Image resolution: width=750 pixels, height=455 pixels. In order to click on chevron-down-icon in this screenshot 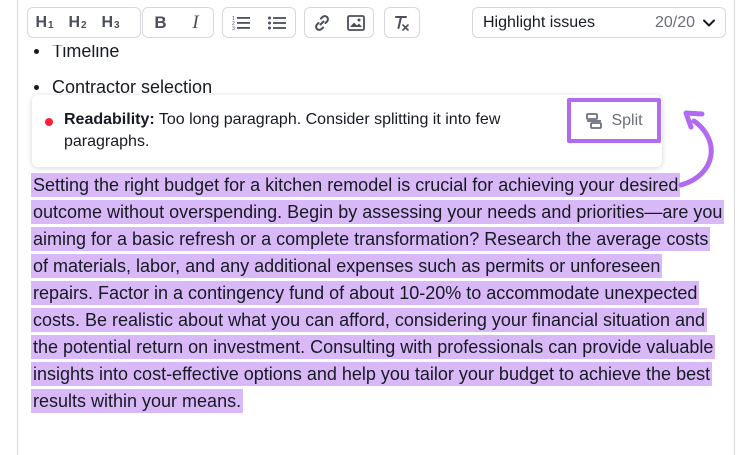, I will do `click(709, 22)`.